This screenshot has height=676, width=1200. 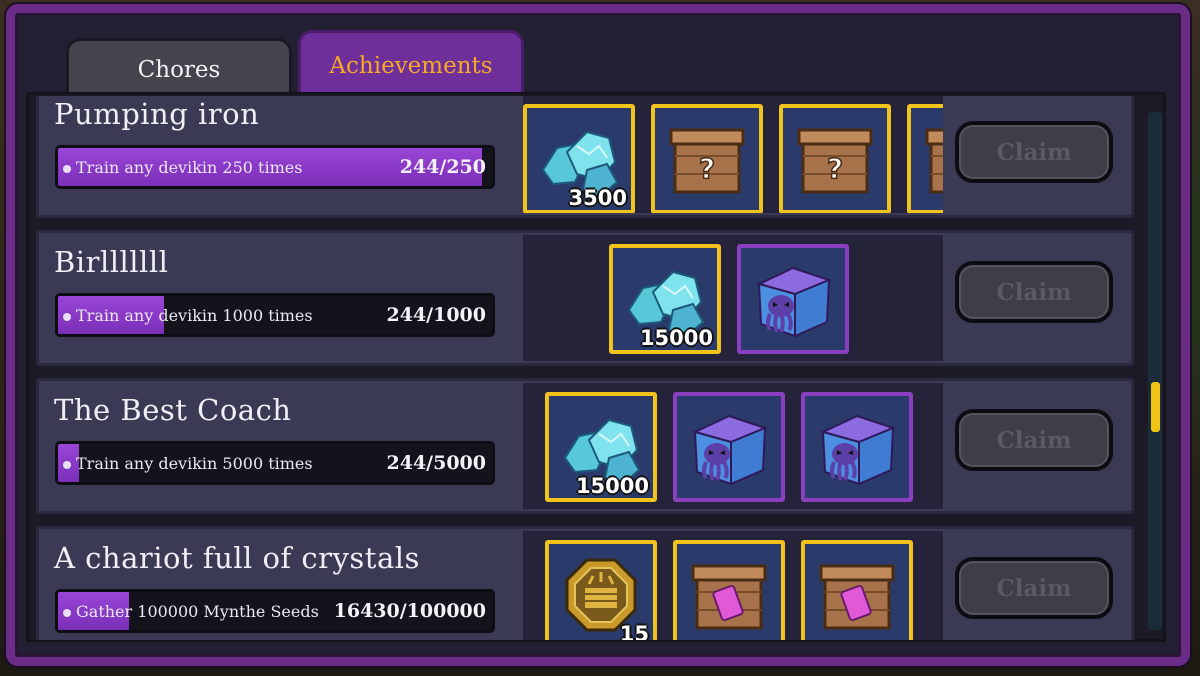 I want to click on rewards-strip: 15, so click(x=733, y=585).